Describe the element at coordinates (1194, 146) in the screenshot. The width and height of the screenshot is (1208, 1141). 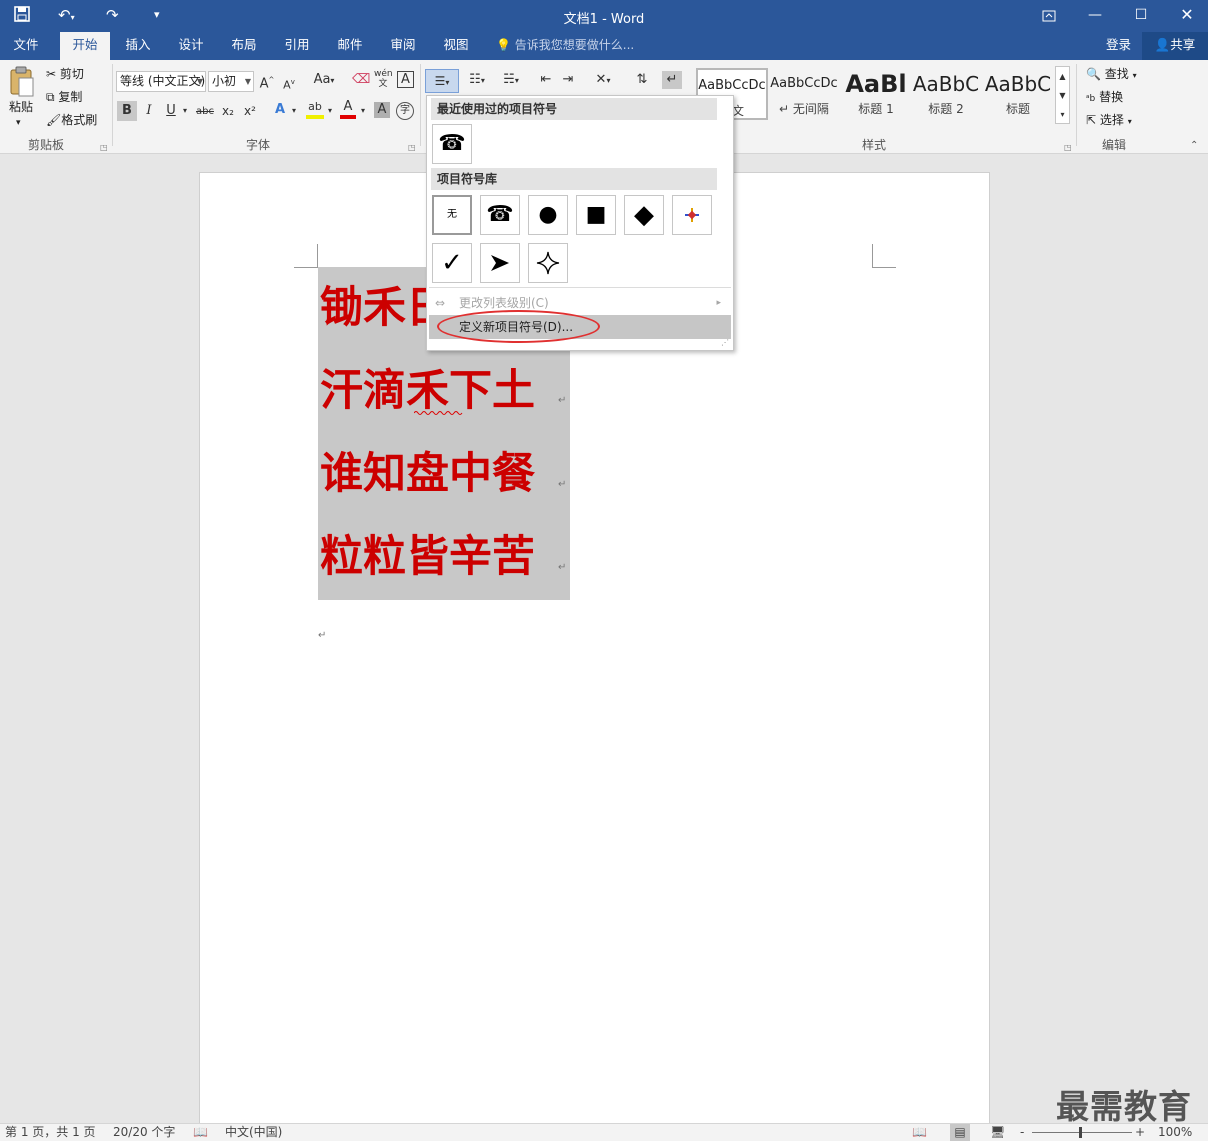
I see `collapse-ribbon-icon: ⌃` at that location.